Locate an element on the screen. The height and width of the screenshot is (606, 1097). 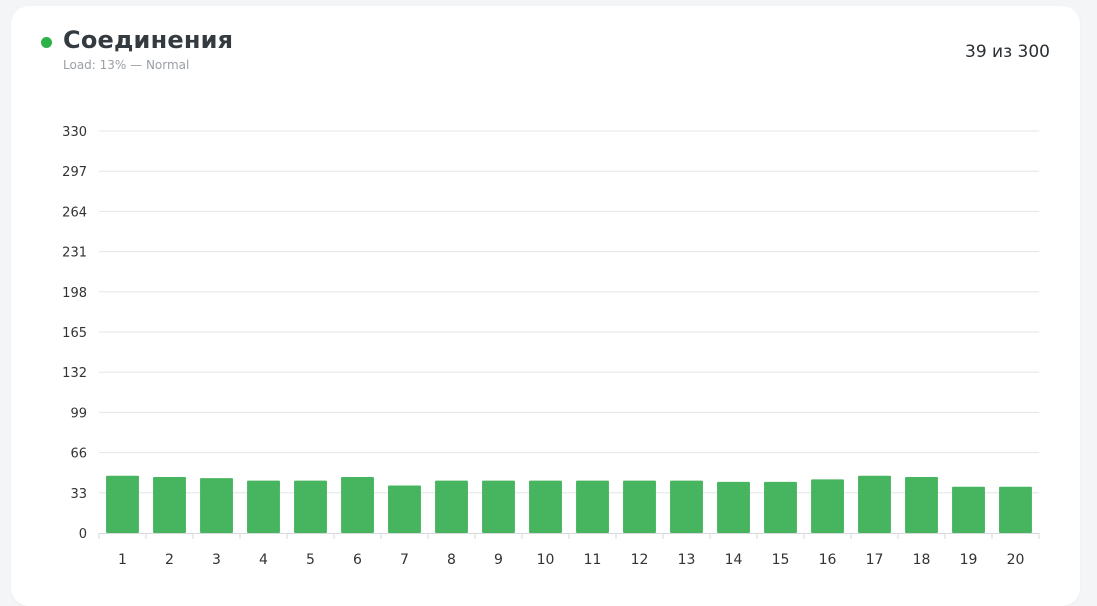
x-tick-label: 6 is located at coordinates (357, 560).